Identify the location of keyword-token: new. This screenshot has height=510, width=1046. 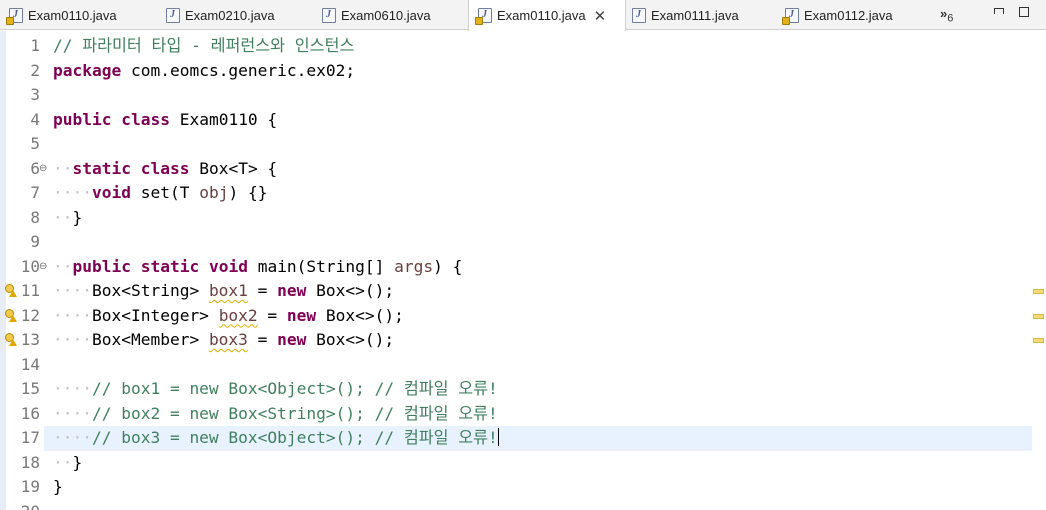
(292, 339).